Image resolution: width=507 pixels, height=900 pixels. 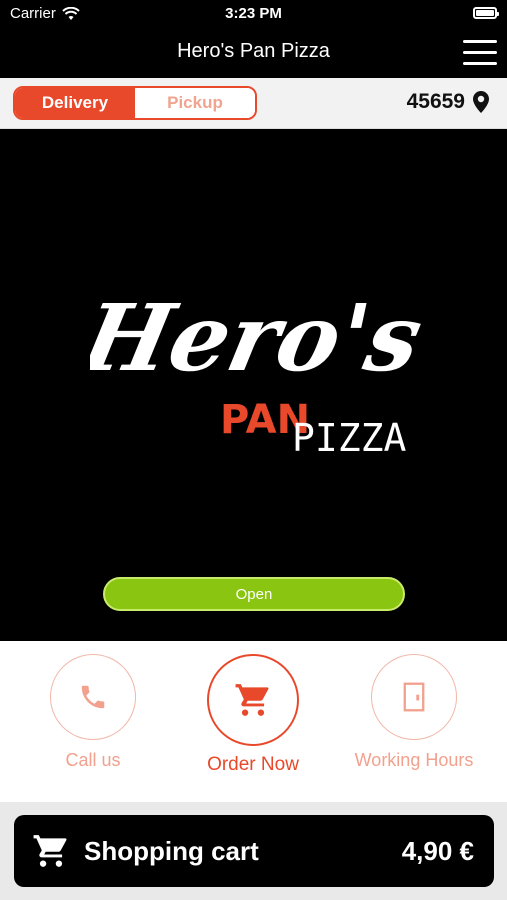 I want to click on order-now-button: Order Now, so click(x=253, y=715).